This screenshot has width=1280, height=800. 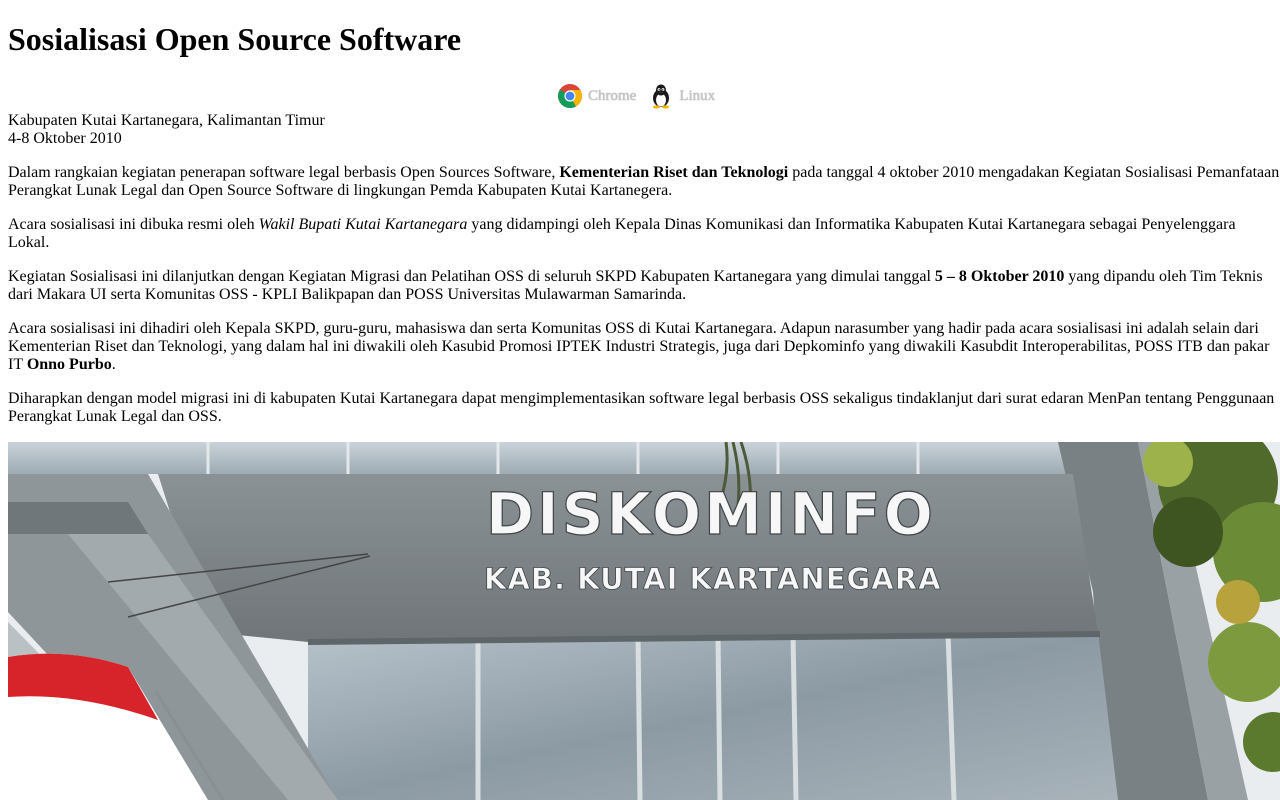 I want to click on tag-chrome-label: Chrome, so click(x=612, y=96).